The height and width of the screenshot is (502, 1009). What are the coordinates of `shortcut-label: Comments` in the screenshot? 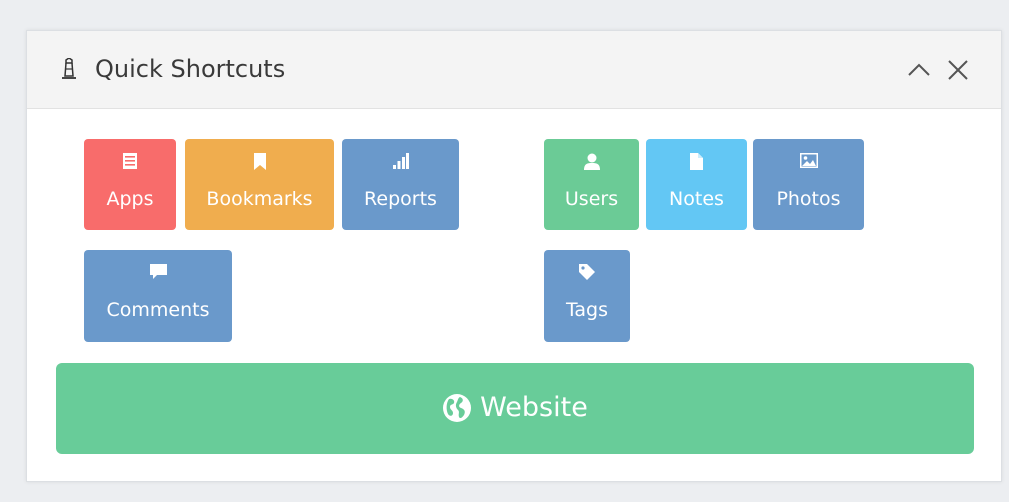 It's located at (158, 310).